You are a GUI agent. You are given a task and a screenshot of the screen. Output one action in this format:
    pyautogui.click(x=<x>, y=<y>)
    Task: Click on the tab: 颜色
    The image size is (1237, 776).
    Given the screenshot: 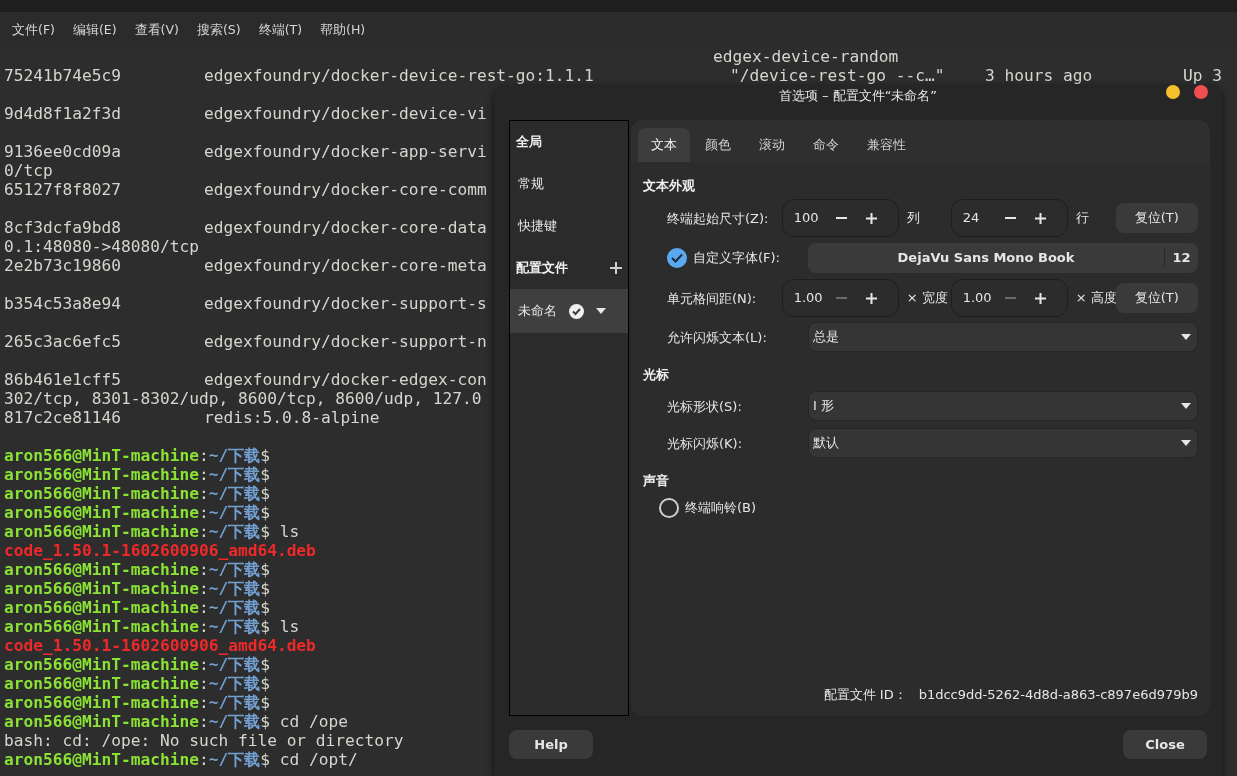 What is the action you would take?
    pyautogui.click(x=718, y=145)
    